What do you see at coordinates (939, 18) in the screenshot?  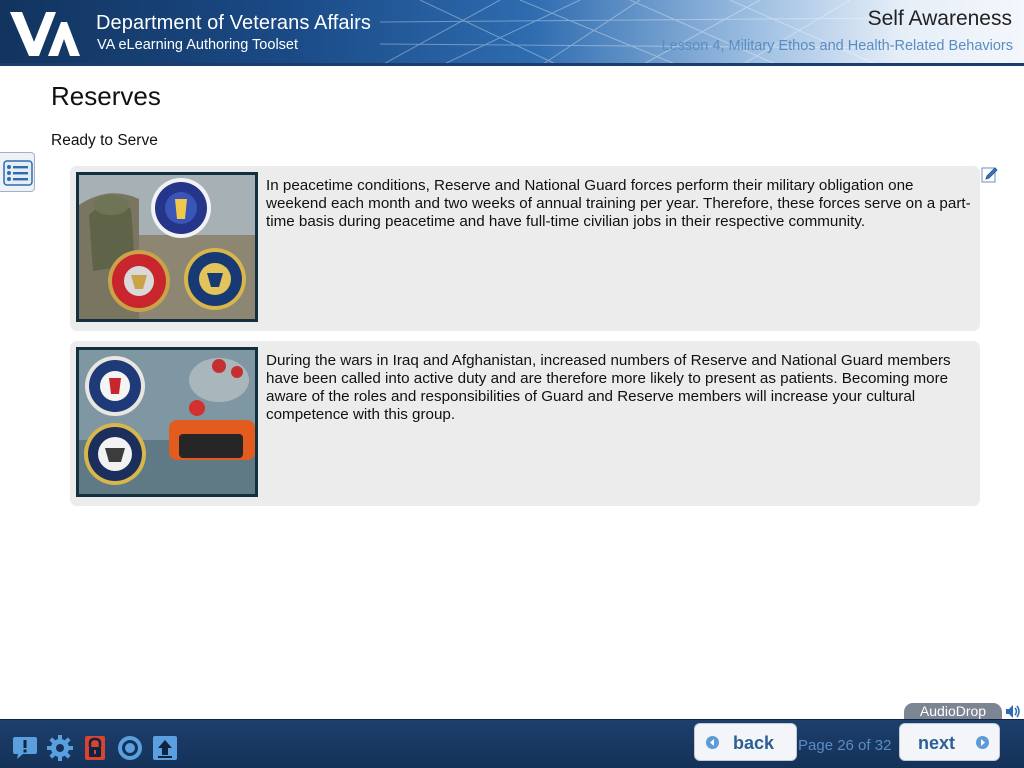 I see `course-title: Self Awareness` at bounding box center [939, 18].